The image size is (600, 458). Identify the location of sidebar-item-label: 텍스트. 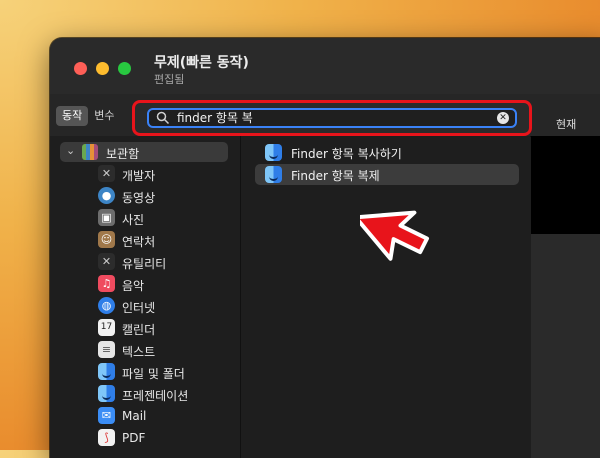
(139, 352).